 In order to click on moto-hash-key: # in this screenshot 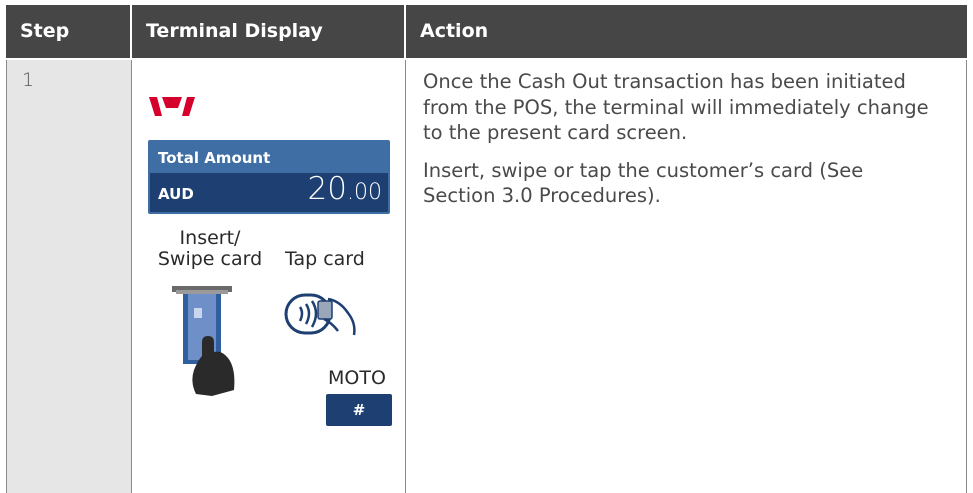, I will do `click(359, 410)`.